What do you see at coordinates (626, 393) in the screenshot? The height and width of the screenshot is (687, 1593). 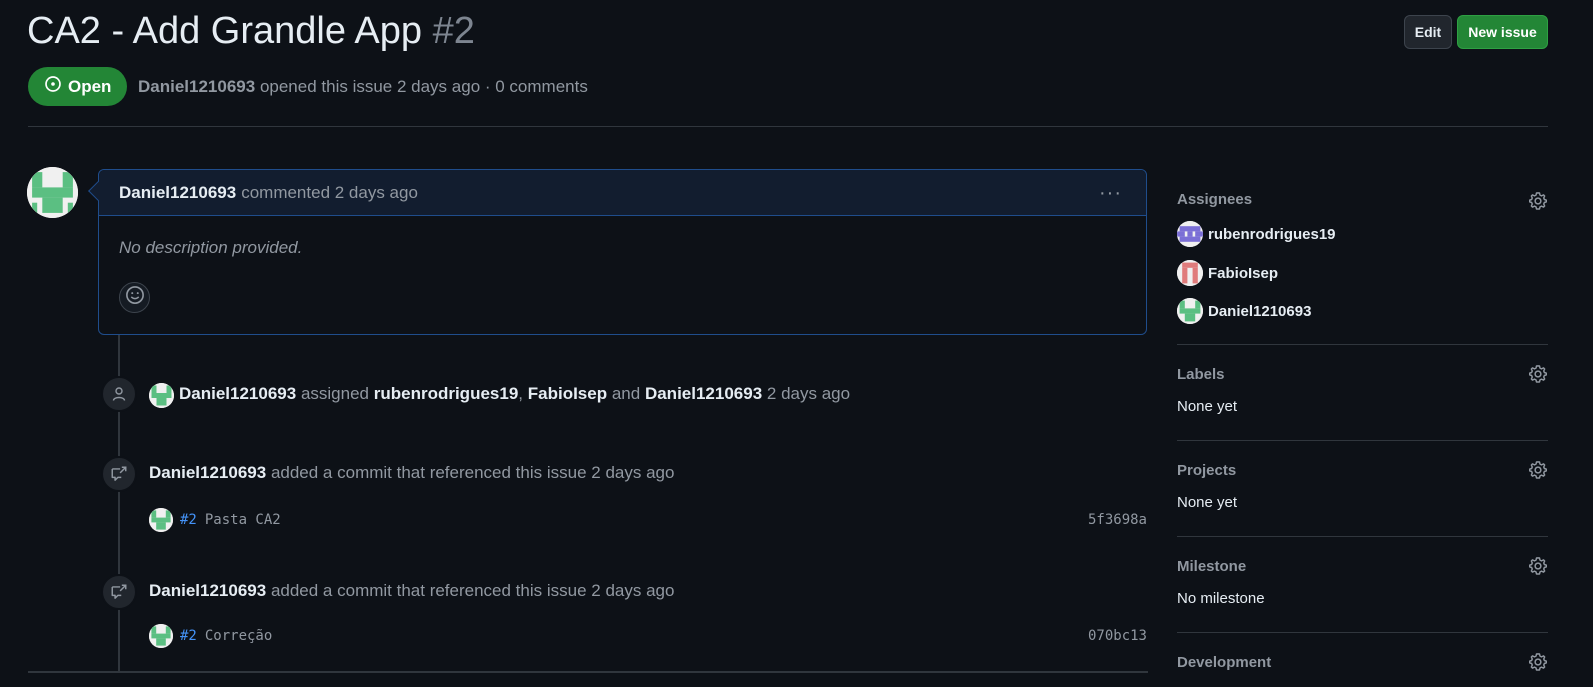 I see `assign-separator-2: and` at bounding box center [626, 393].